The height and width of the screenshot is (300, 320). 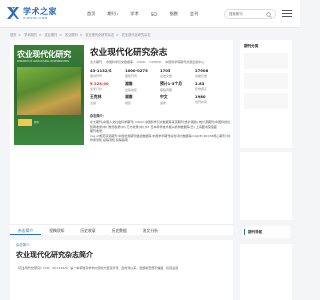 I want to click on stat-item: 27908 总被引量, so click(x=212, y=73).